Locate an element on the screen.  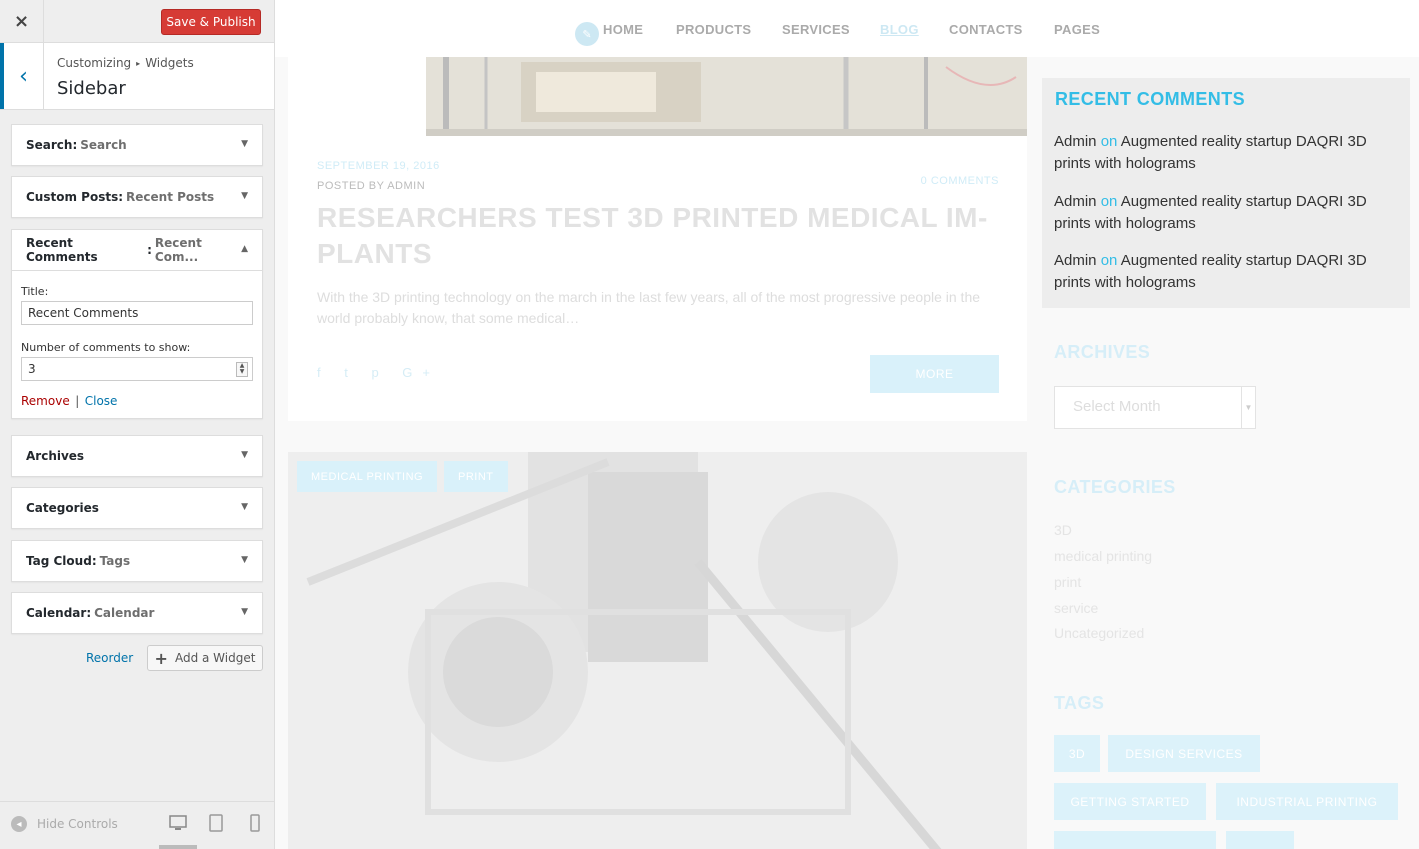
archives-month-select: Select Month ▼ is located at coordinates (1155, 407).